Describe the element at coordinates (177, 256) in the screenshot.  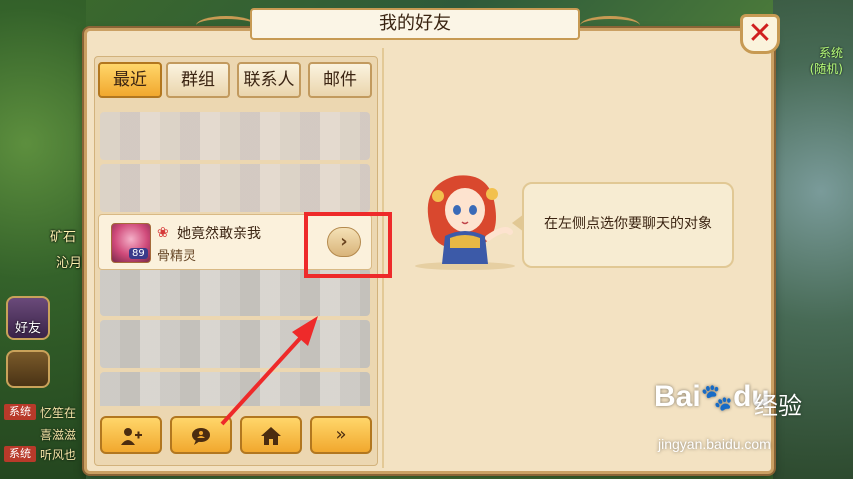
I see `friend-status: 骨精灵` at that location.